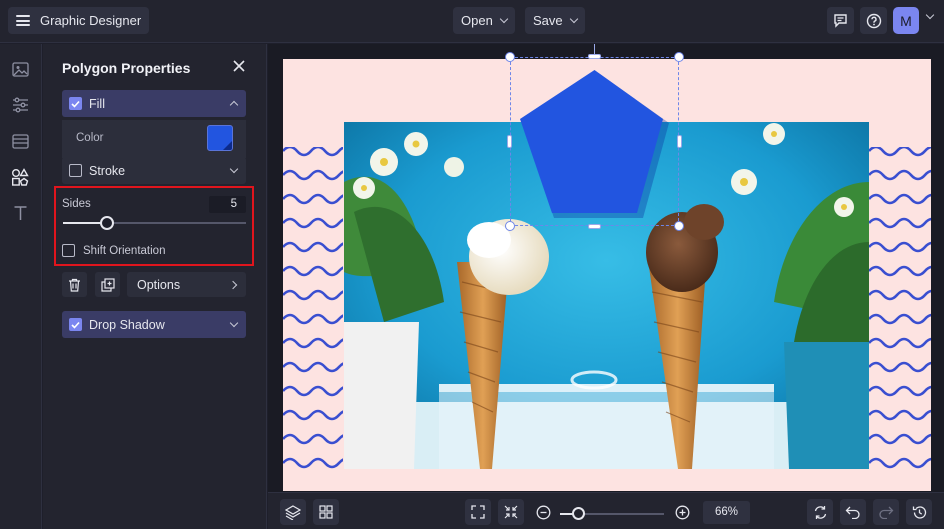 Image resolution: width=944 pixels, height=529 pixels. Describe the element at coordinates (679, 141) in the screenshot. I see `resize-handle-right` at that location.